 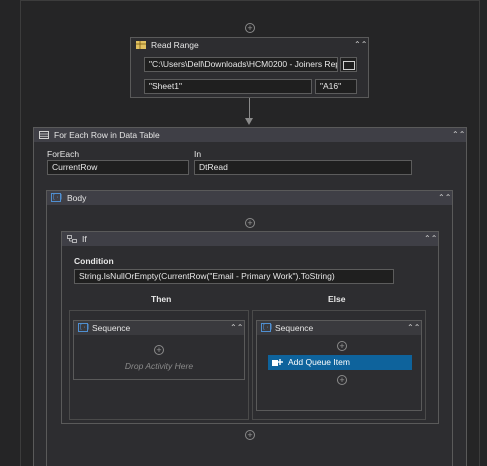 What do you see at coordinates (249, 198) in the screenshot?
I see `body-header: [·] Body ⌃⌃` at bounding box center [249, 198].